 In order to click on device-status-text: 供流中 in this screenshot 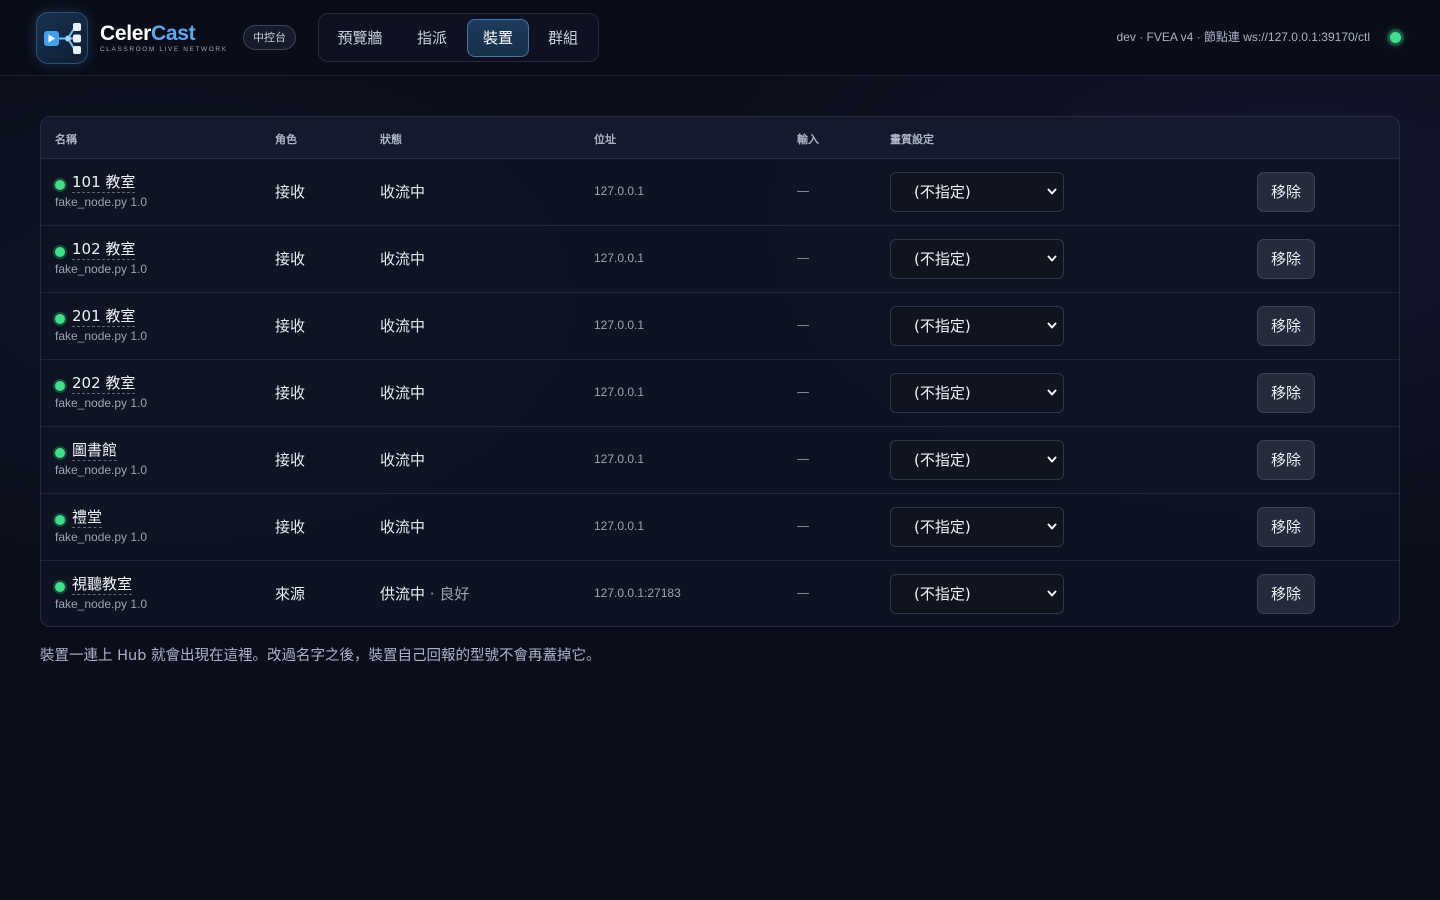, I will do `click(403, 594)`.